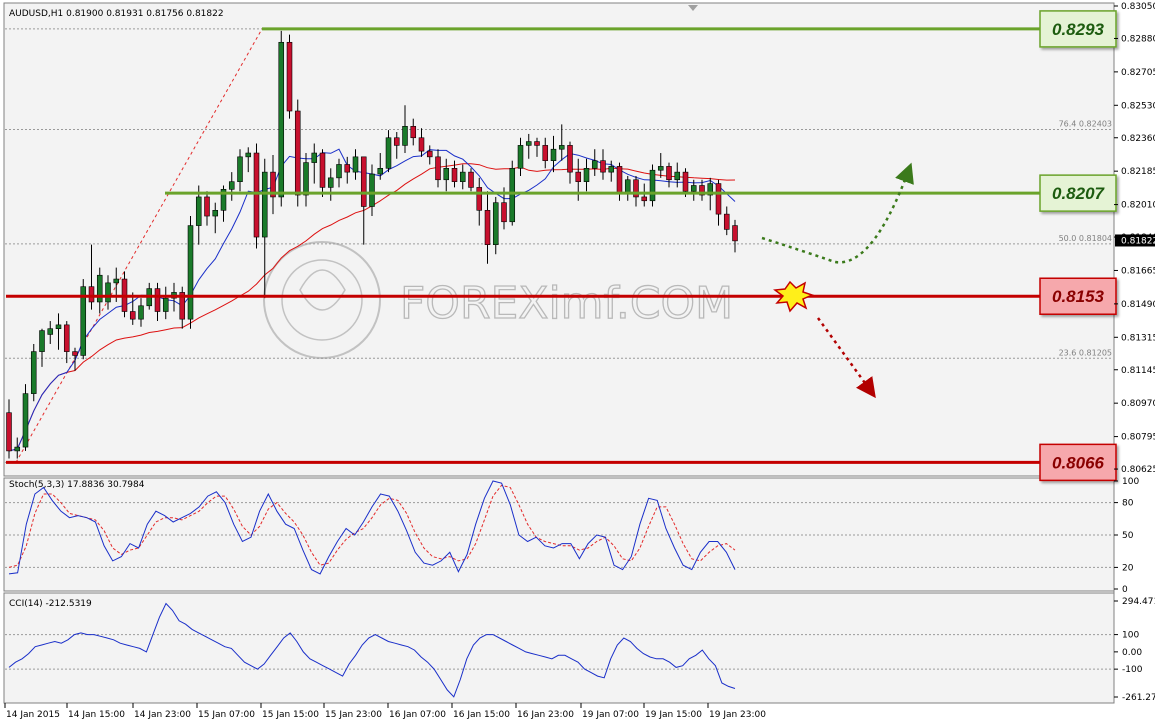 The width and height of the screenshot is (1155, 723). I want to click on price-tick-label: 0.82530, so click(1138, 106).